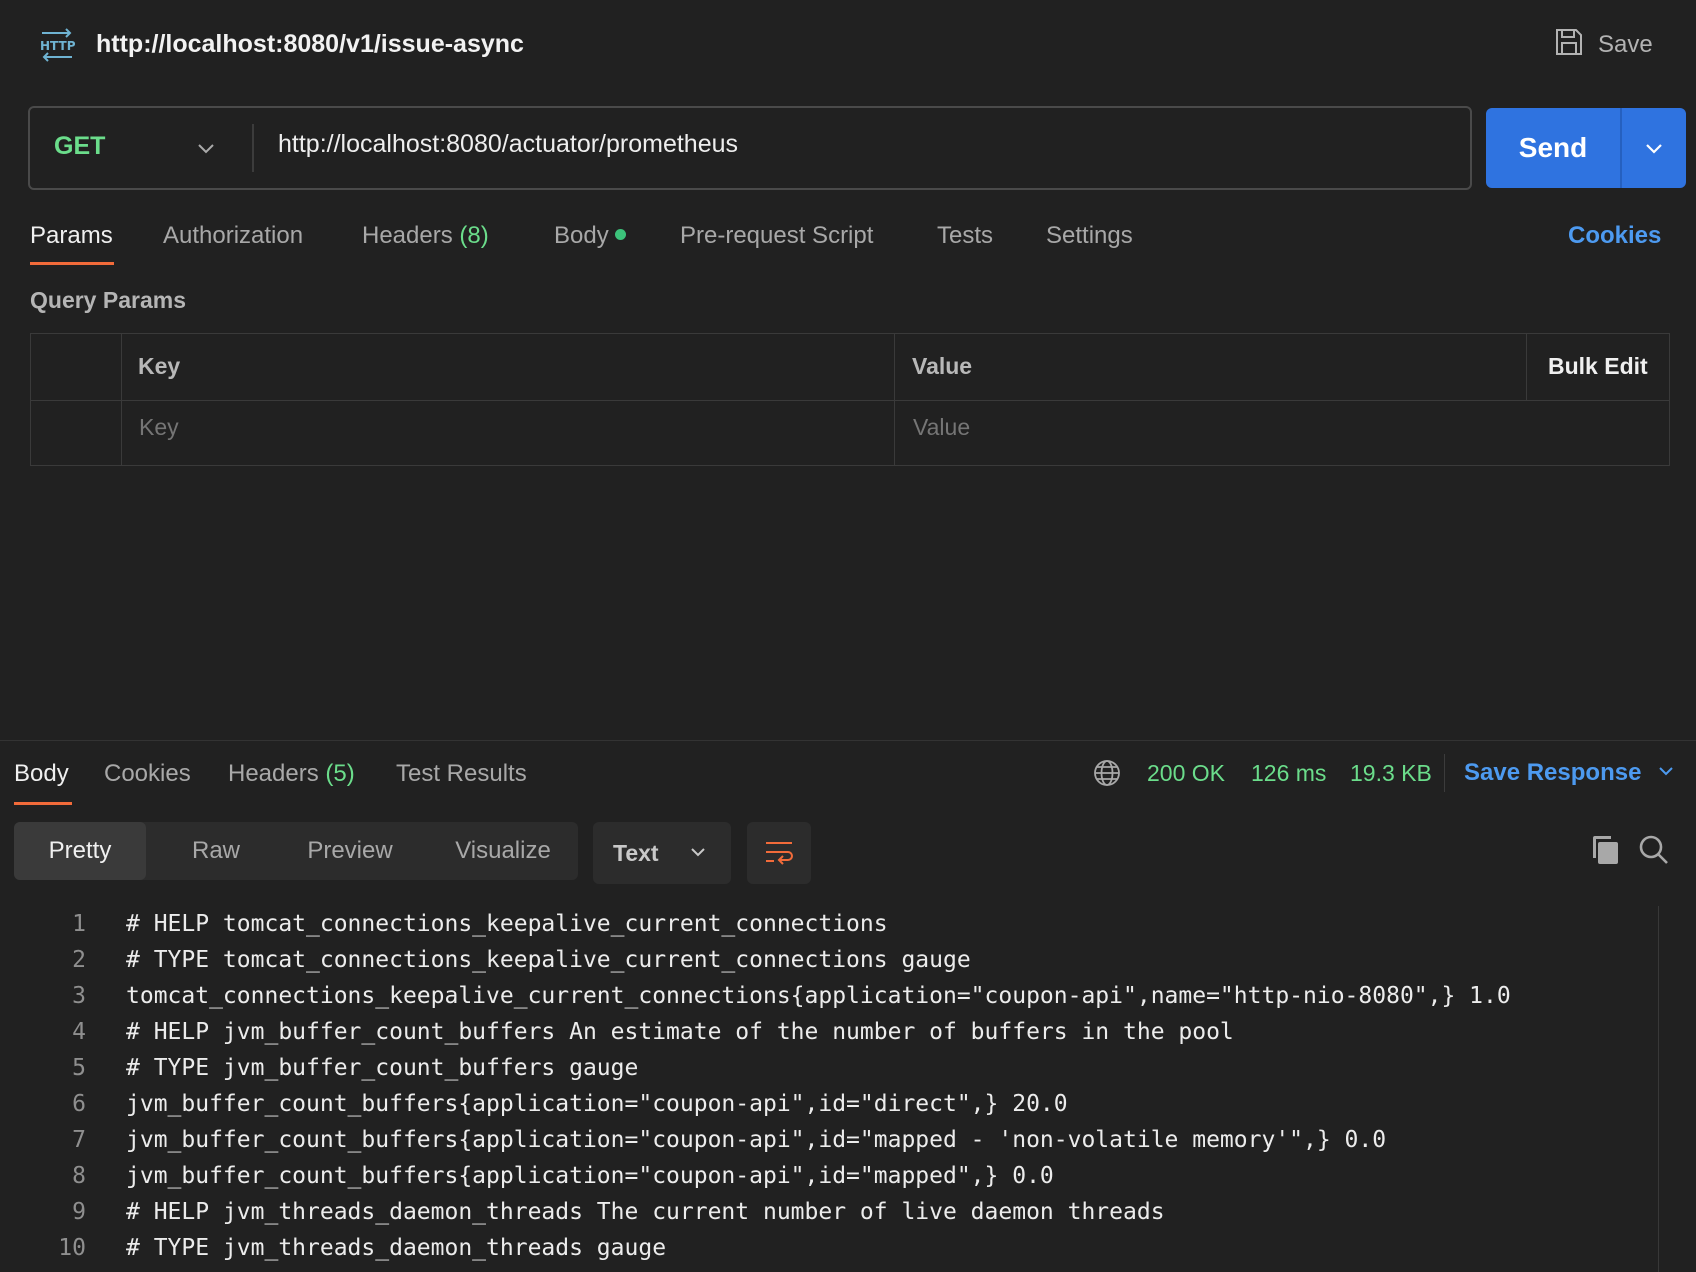 The width and height of the screenshot is (1696, 1272). What do you see at coordinates (474, 235) in the screenshot?
I see `headers-count: (8)` at bounding box center [474, 235].